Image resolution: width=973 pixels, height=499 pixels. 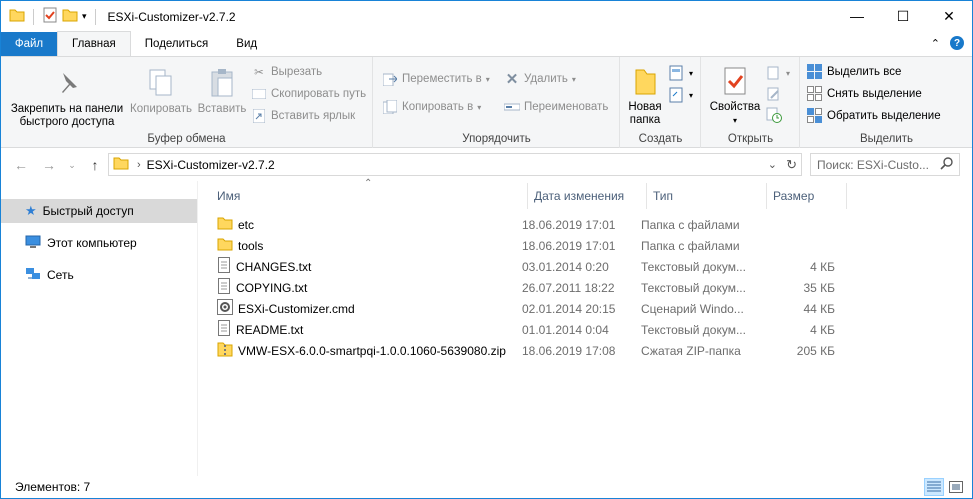 I want to click on nav-item-network: Сеть, so click(x=99, y=275).